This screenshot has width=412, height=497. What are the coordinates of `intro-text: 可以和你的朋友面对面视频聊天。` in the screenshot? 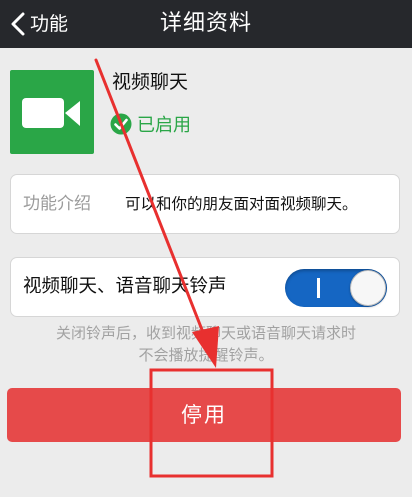 It's located at (241, 204).